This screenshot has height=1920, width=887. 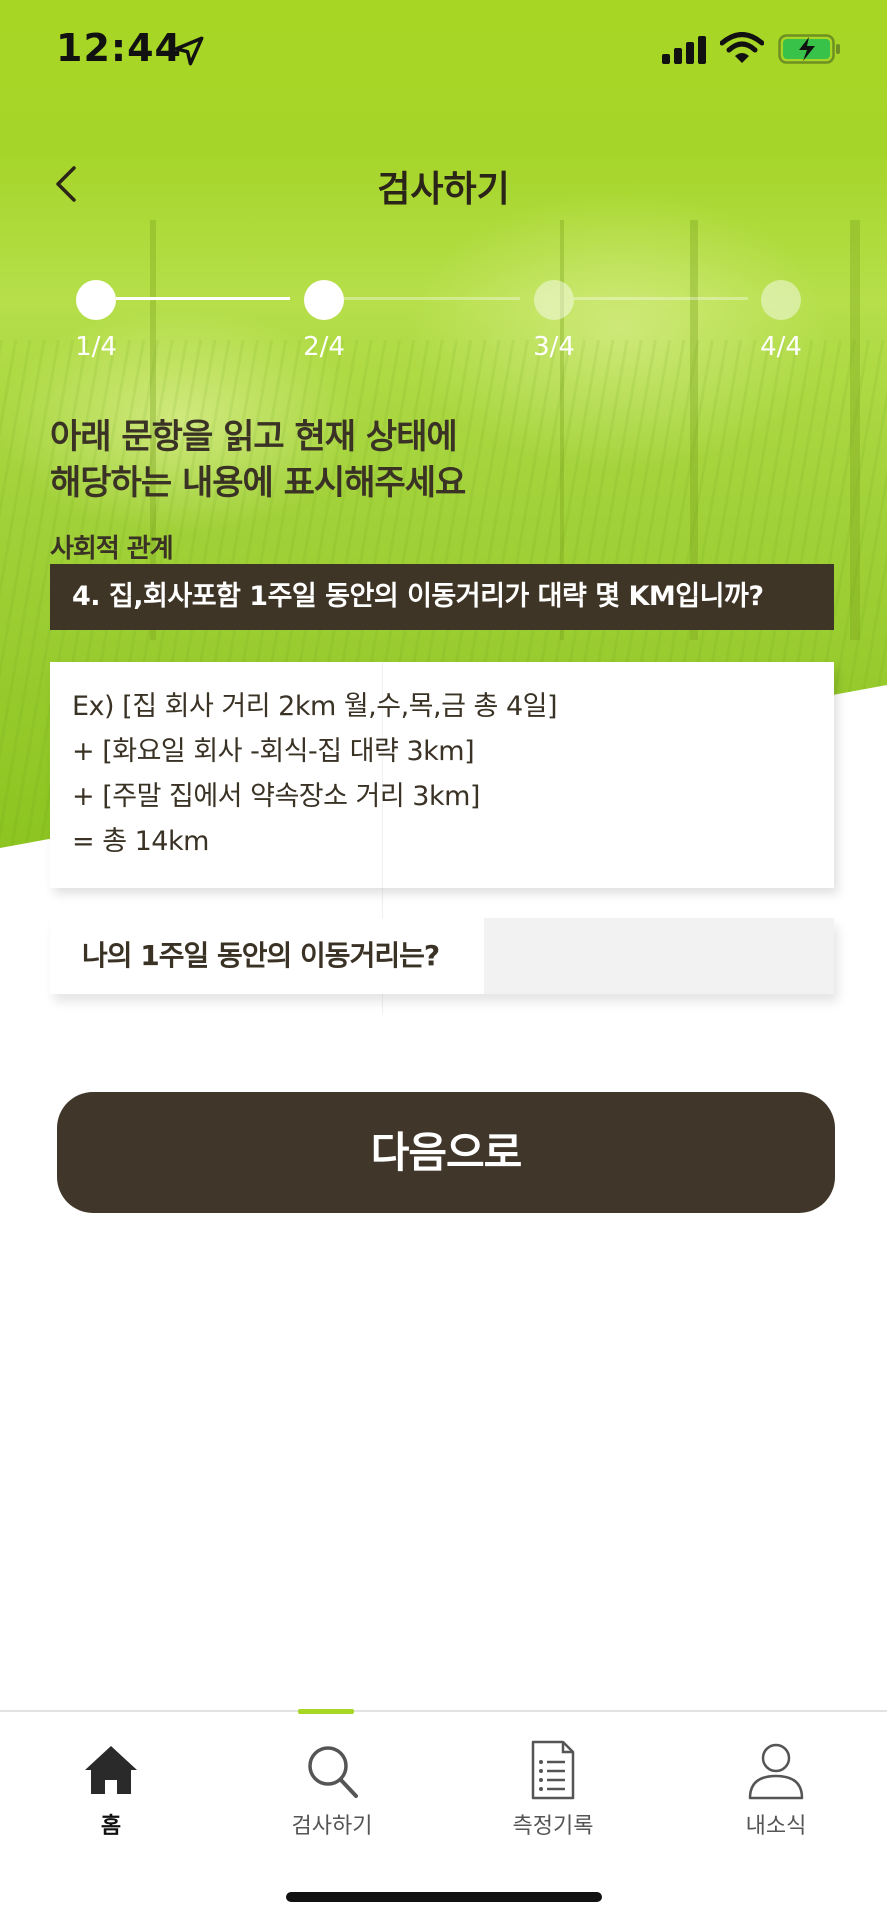 What do you see at coordinates (315, 706) in the screenshot?
I see `example-line: Ex) [집 회사 거리 2km 월,수,목,금 총 4일]` at bounding box center [315, 706].